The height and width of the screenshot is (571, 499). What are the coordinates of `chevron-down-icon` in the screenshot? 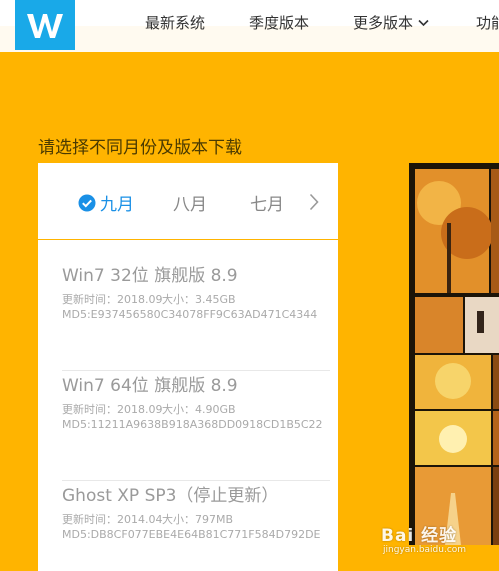 It's located at (423, 22).